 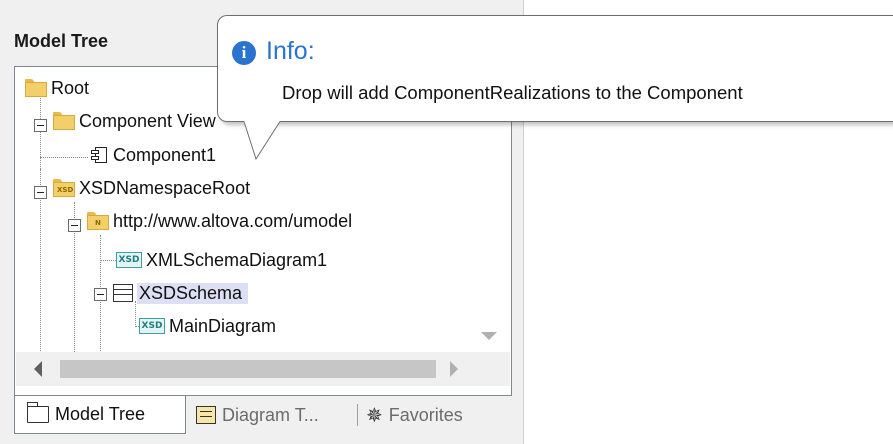 I want to click on namespace-folder-icon: N, so click(x=98, y=221).